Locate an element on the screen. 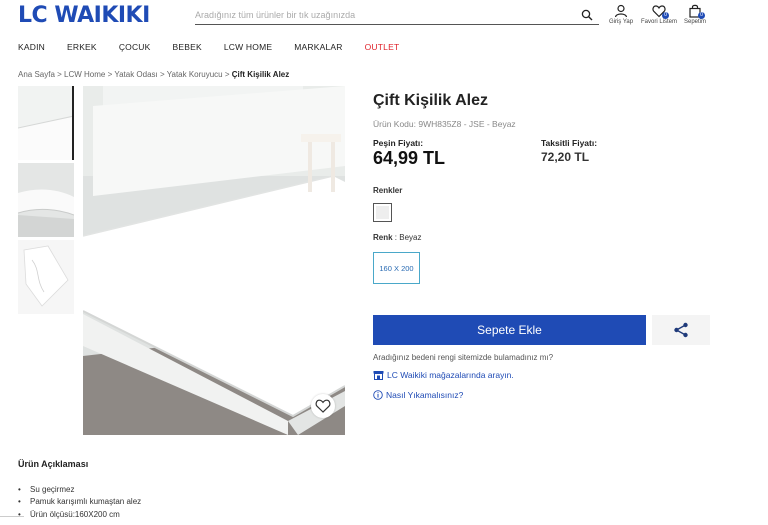 The height and width of the screenshot is (525, 768). brand-logo: LC WAIKIKI is located at coordinates (84, 15).